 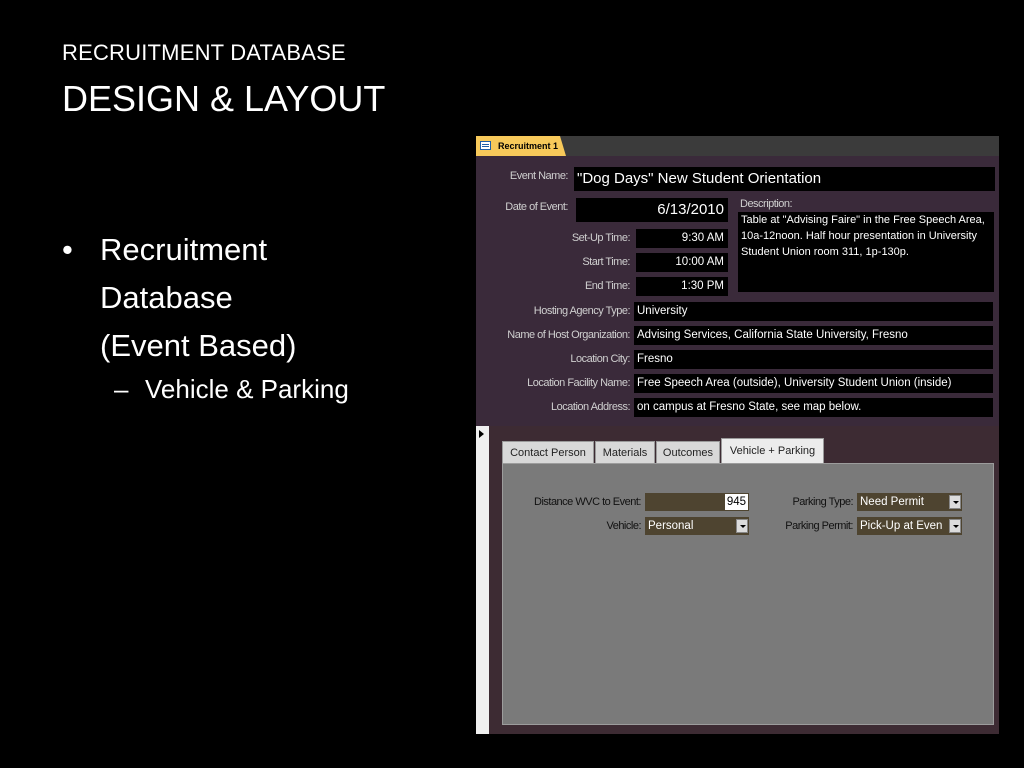 I want to click on description-label: Description:, so click(x=766, y=204).